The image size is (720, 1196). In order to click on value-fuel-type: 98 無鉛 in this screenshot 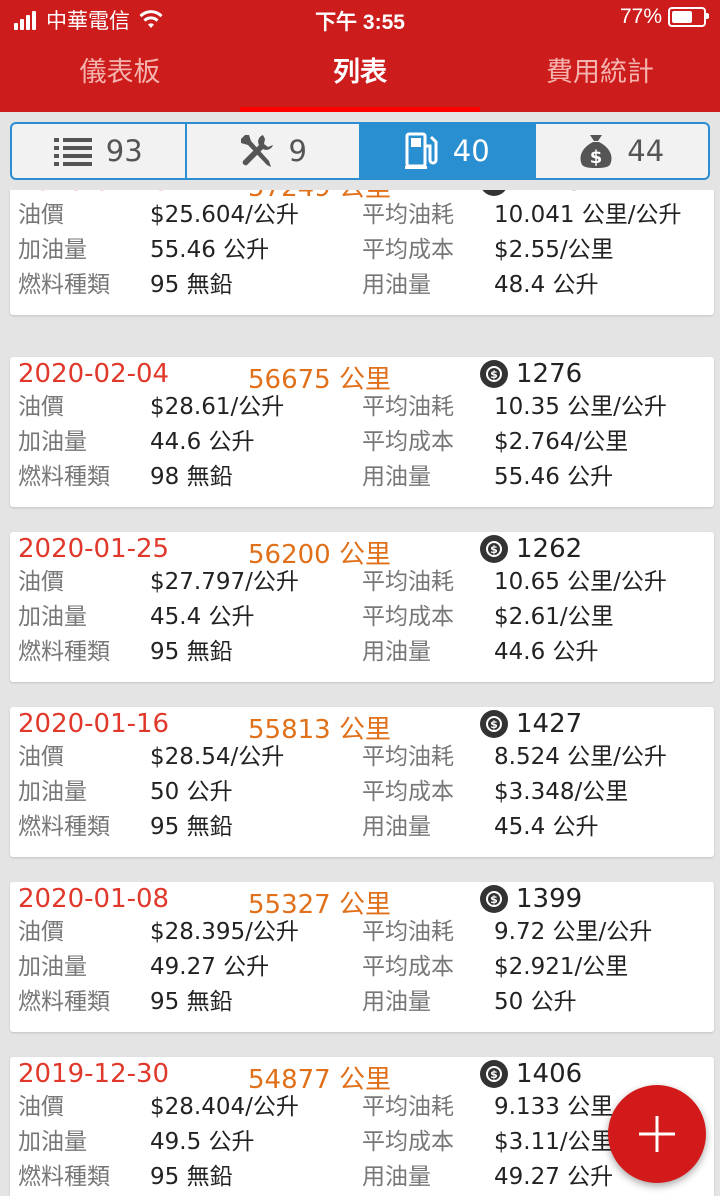, I will do `click(191, 477)`.